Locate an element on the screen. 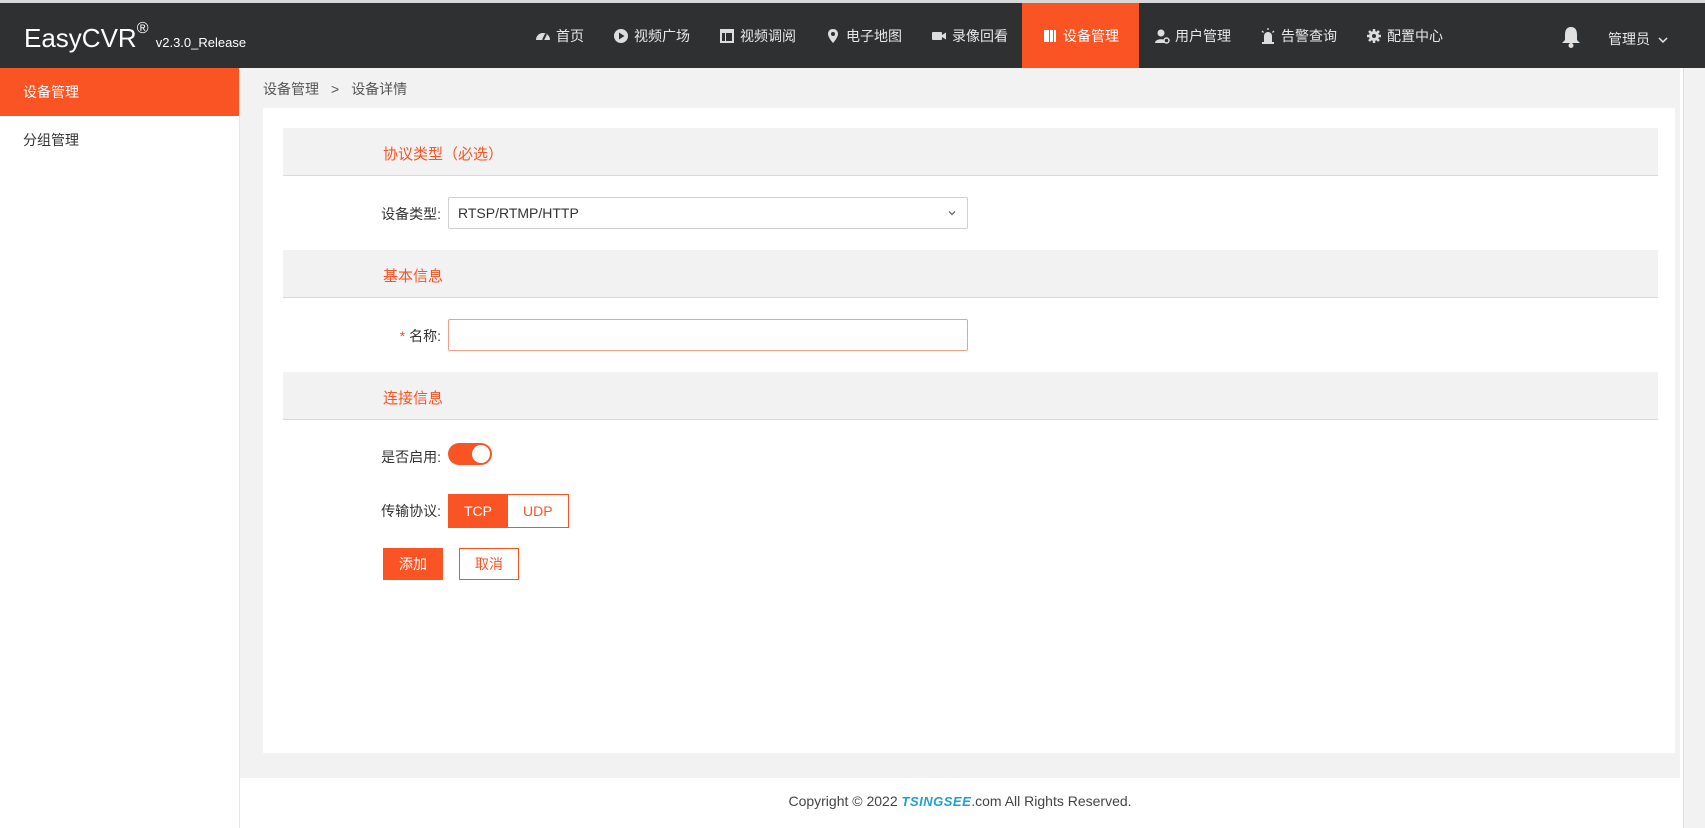 This screenshot has height=828, width=1705. enable-toggle is located at coordinates (470, 454).